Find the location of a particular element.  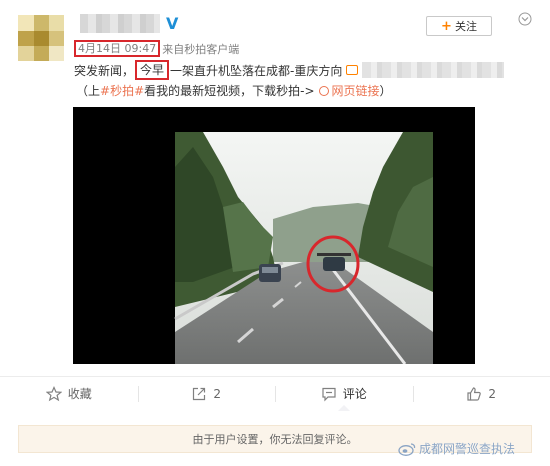

verified-badge: V is located at coordinates (172, 23).